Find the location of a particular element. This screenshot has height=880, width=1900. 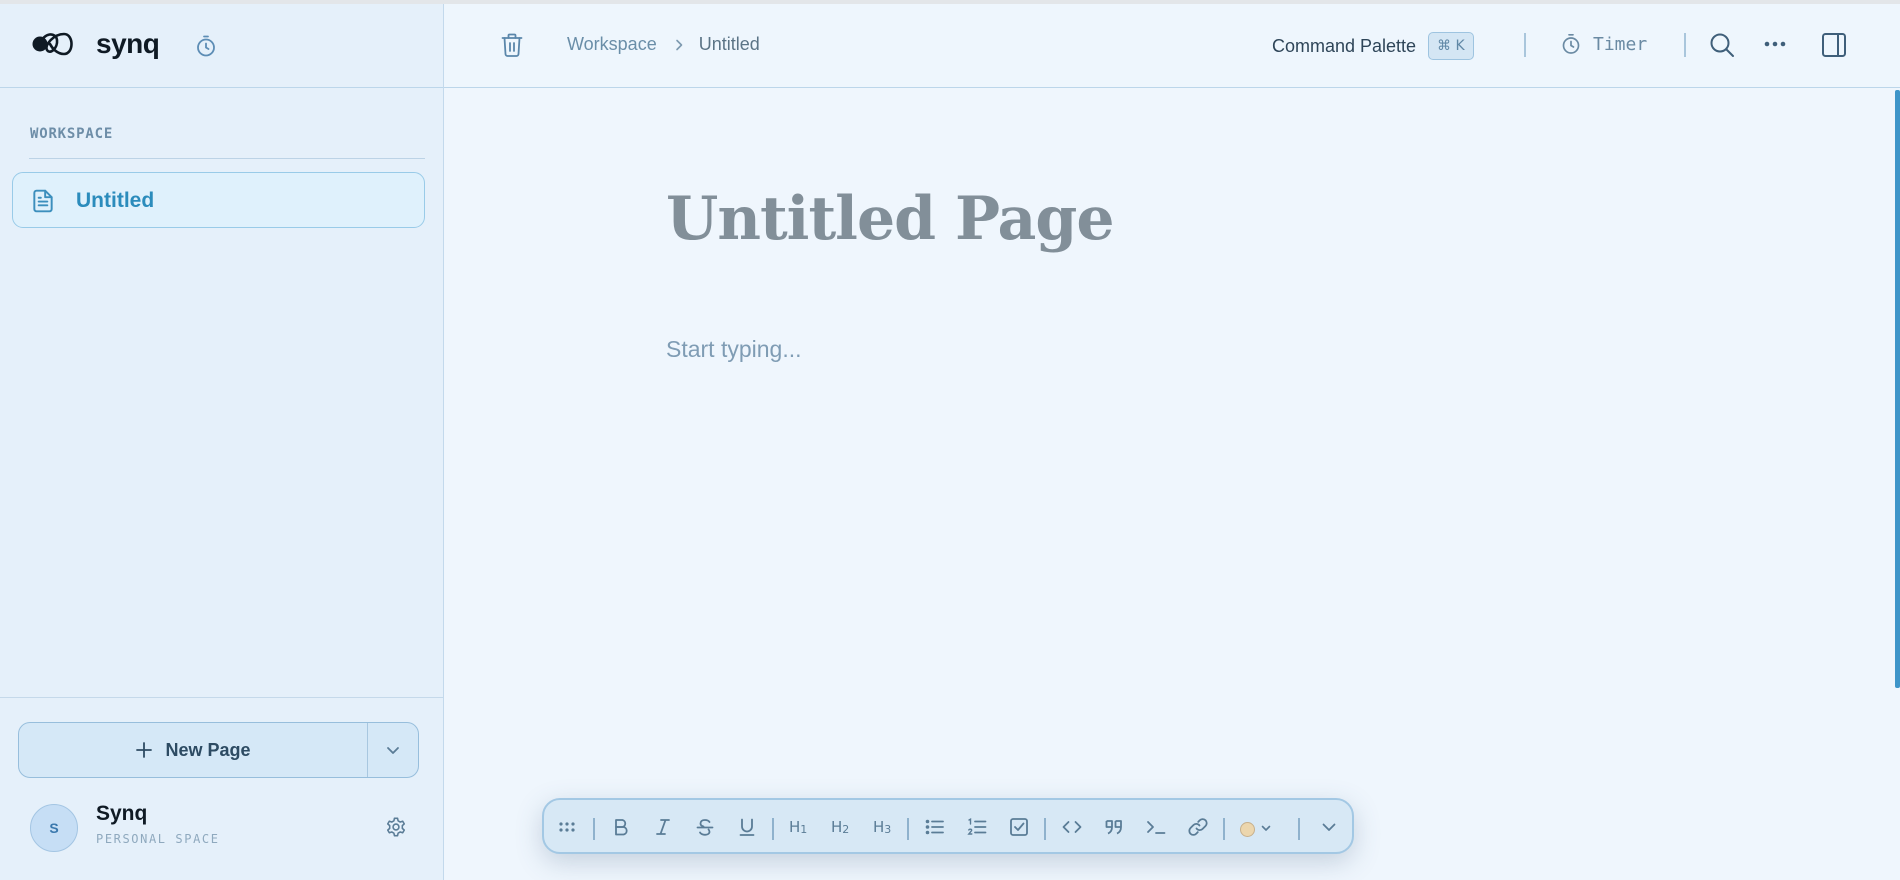

user-profile: S Synq PERSONAL SPACE is located at coordinates (227, 828).